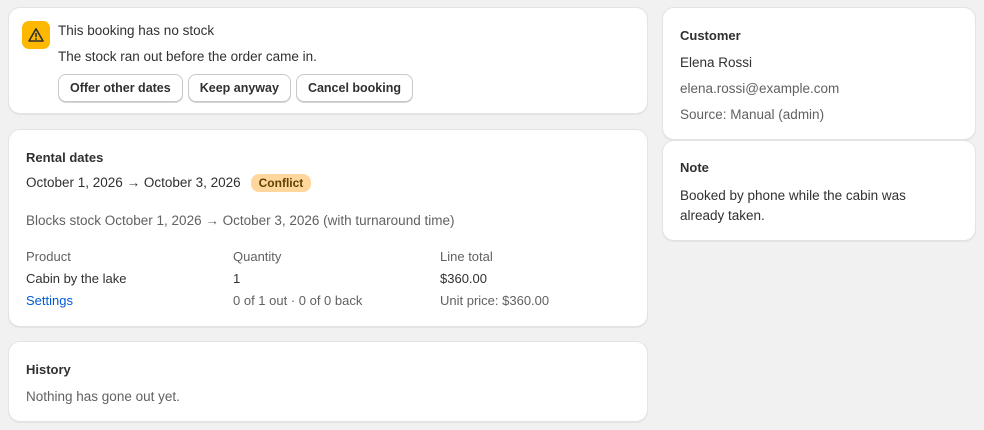 The height and width of the screenshot is (430, 984). What do you see at coordinates (237, 278) in the screenshot?
I see `quantity-value: 1` at bounding box center [237, 278].